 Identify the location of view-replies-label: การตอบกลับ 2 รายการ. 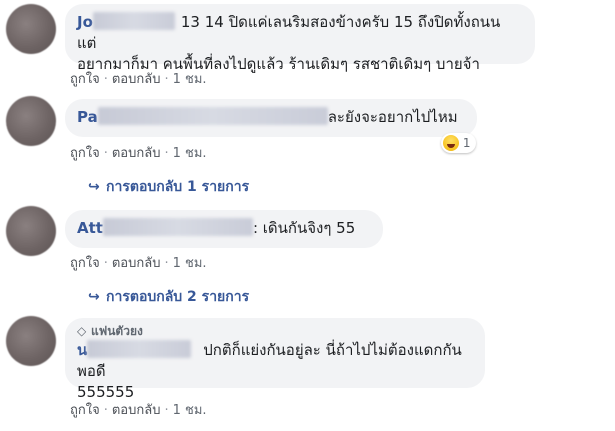
(178, 297).